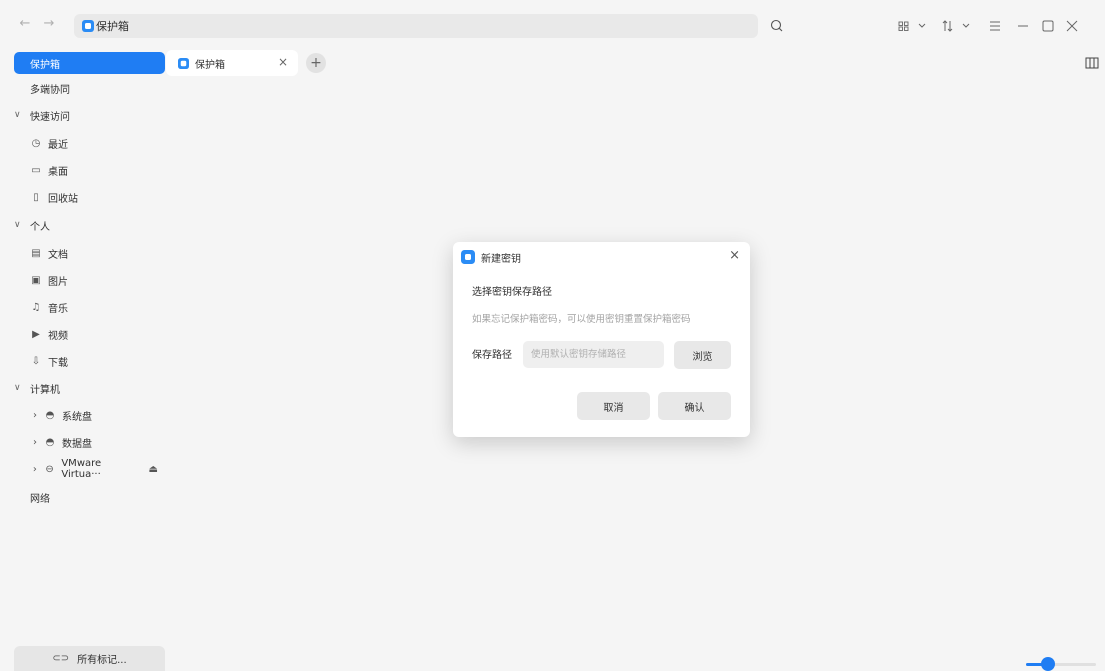 Image resolution: width=1105 pixels, height=671 pixels. I want to click on close-icon, so click(1072, 26).